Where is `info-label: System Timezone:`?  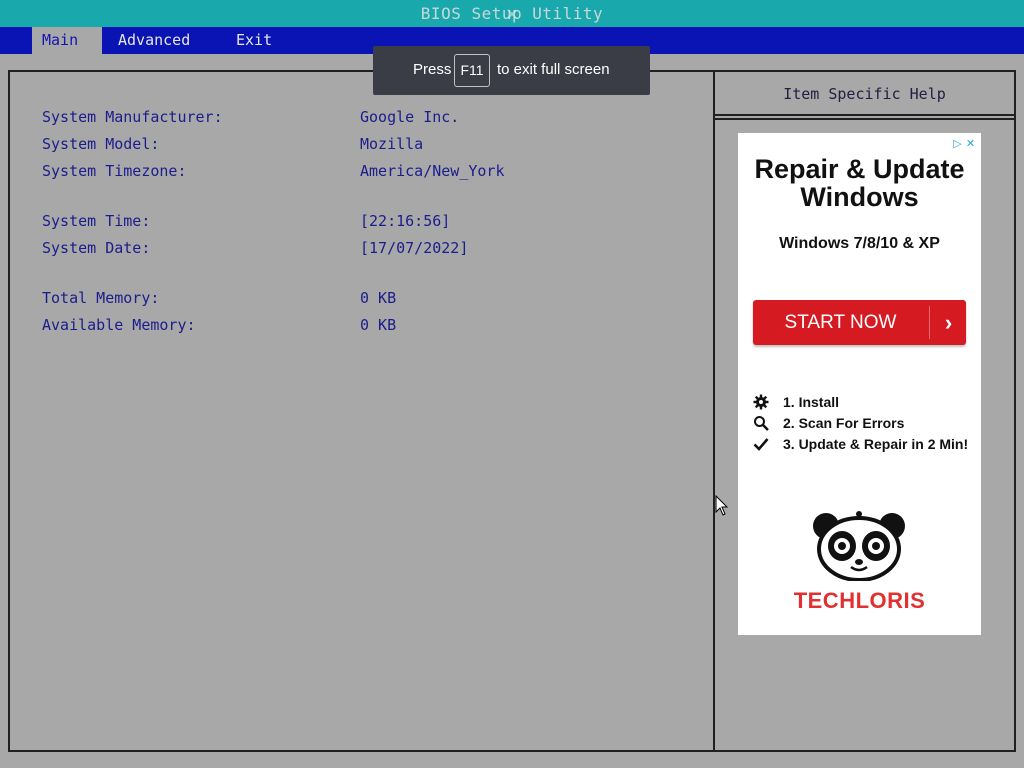 info-label: System Timezone: is located at coordinates (114, 171).